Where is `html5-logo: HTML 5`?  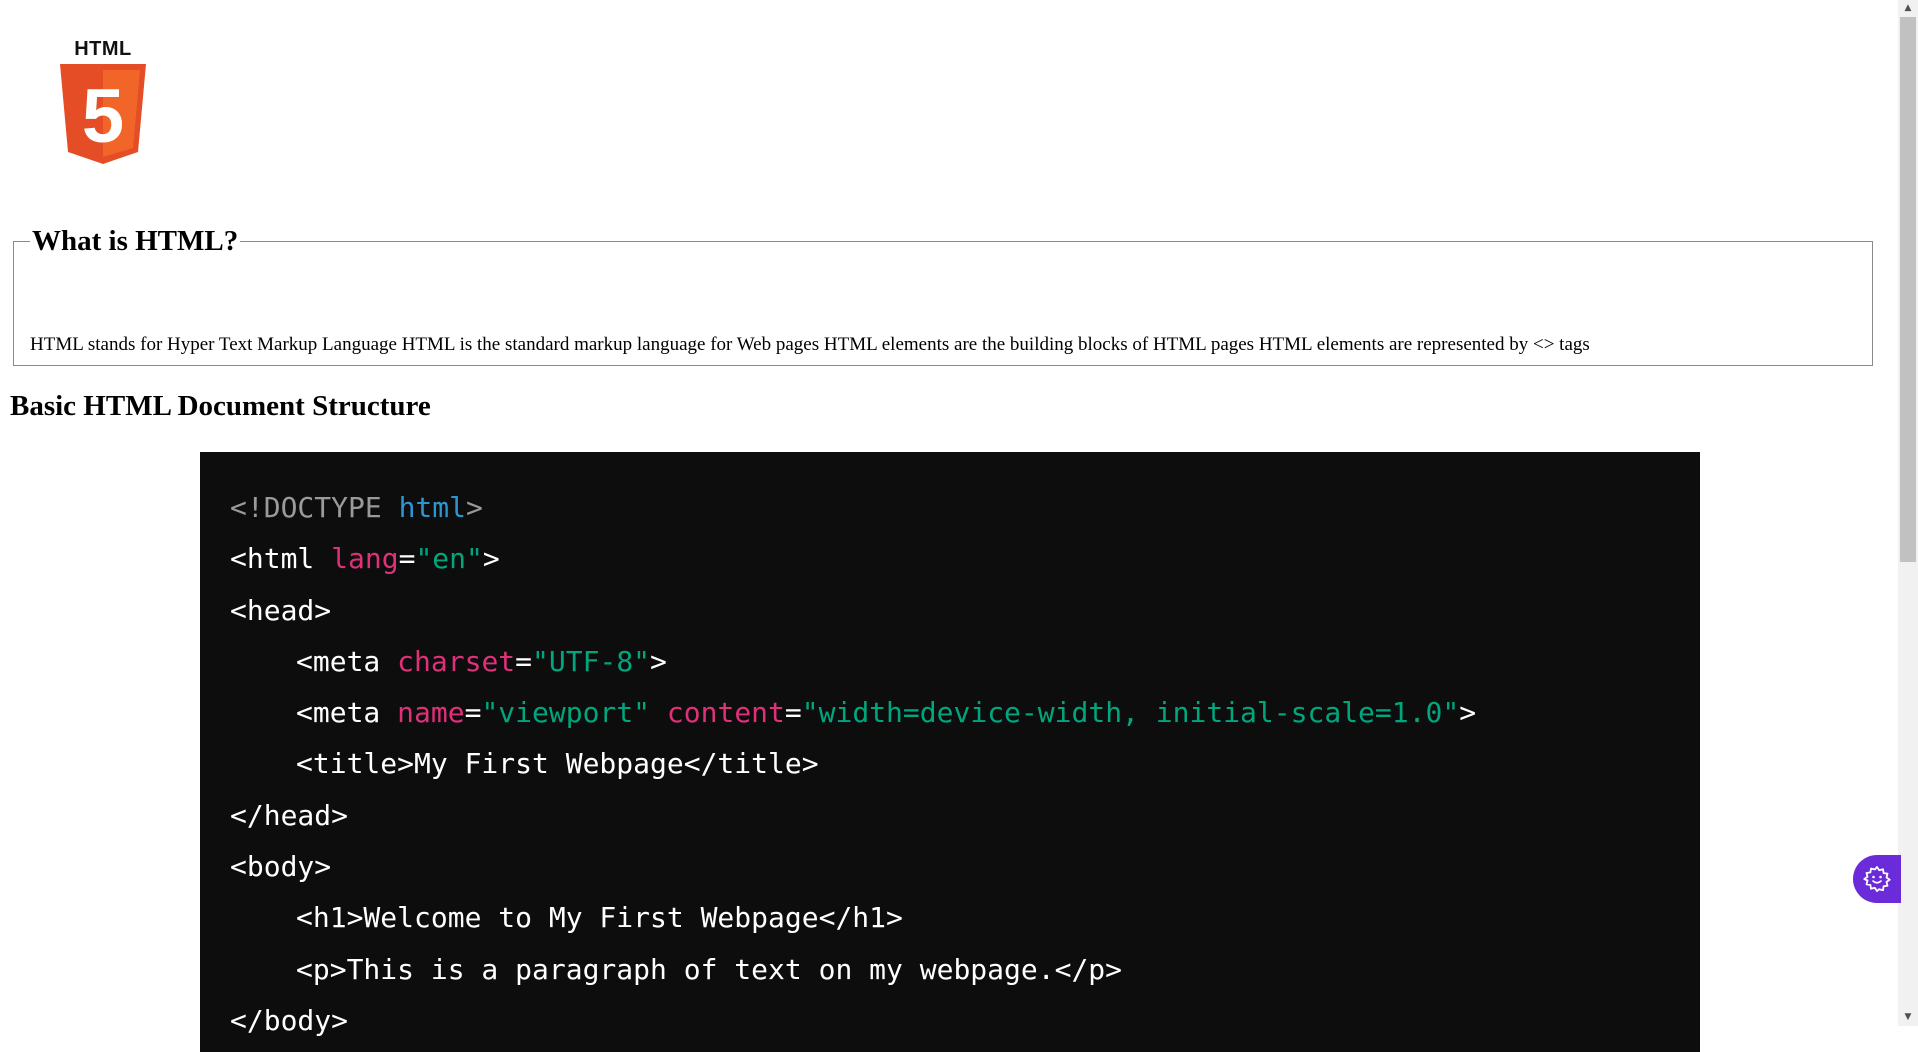 html5-logo: HTML 5 is located at coordinates (103, 101).